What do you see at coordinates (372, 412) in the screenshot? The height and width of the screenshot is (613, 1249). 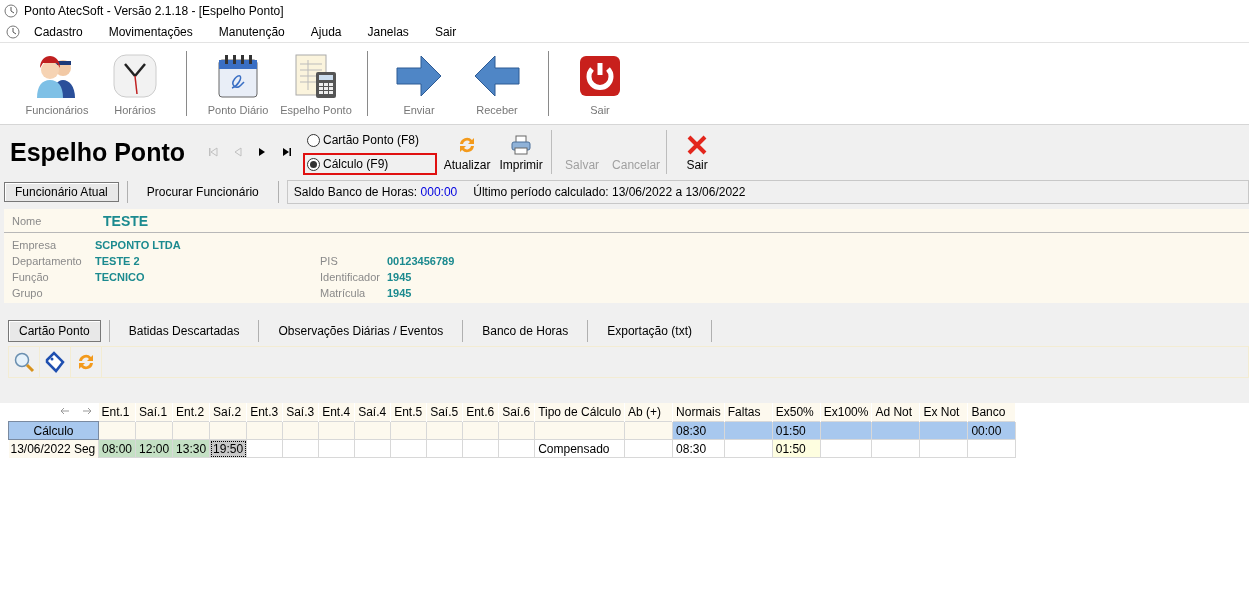 I see `column-header: Saí.4` at bounding box center [372, 412].